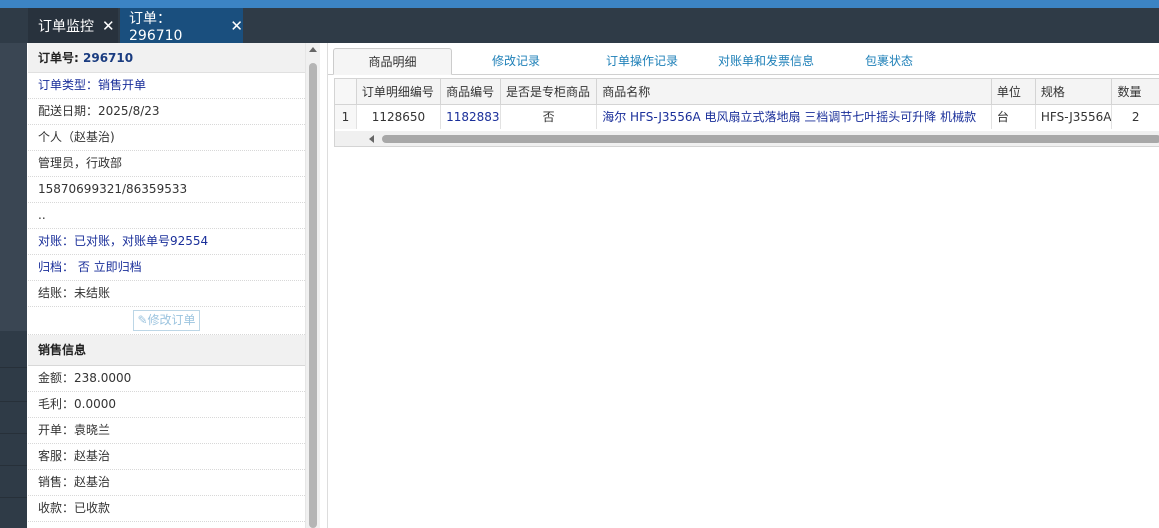  I want to click on customer-service: 客服：赵基治, so click(166, 457).